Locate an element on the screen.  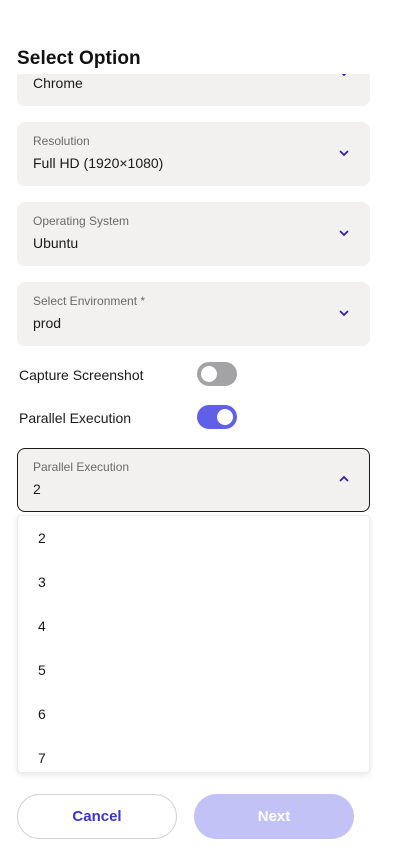
parallel-count-select: Parallel Execution 2 is located at coordinates (193, 480).